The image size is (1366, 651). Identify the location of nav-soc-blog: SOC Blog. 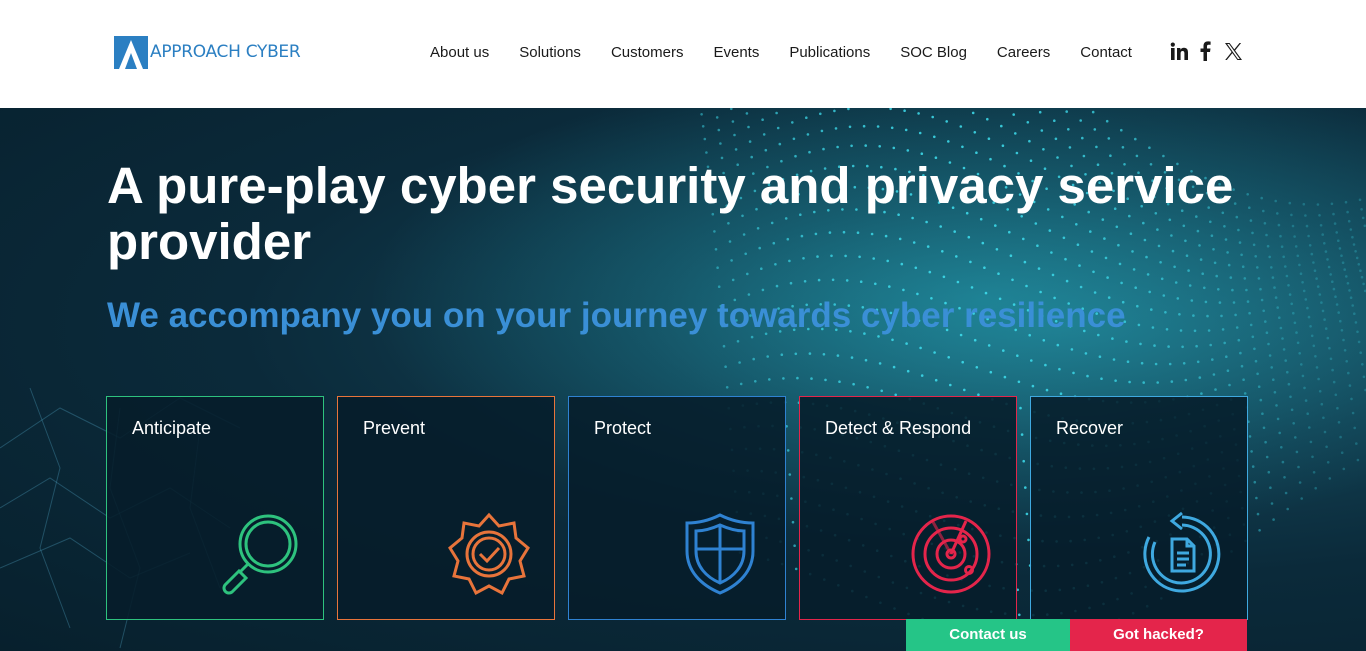
(933, 53).